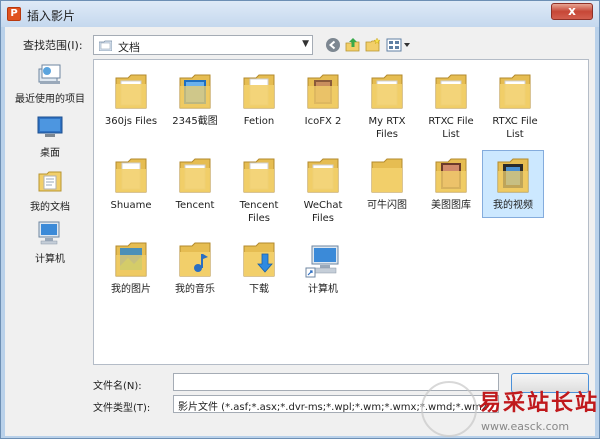  I want to click on item-label: 下载, so click(259, 289).